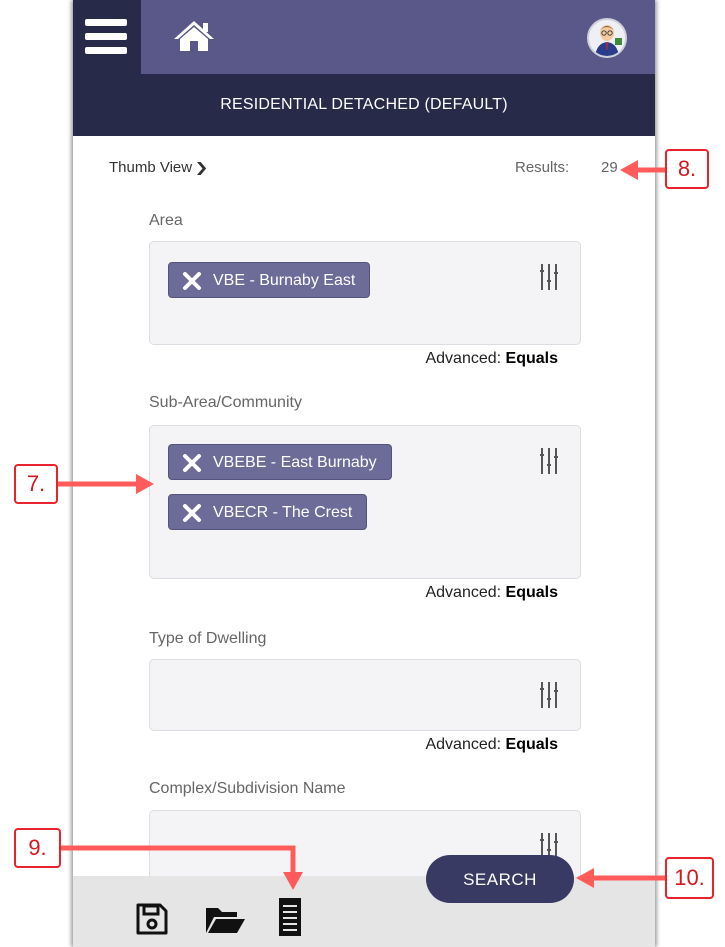 The image size is (725, 947). Describe the element at coordinates (687, 169) in the screenshot. I see `annotation-label-8: 8.` at that location.